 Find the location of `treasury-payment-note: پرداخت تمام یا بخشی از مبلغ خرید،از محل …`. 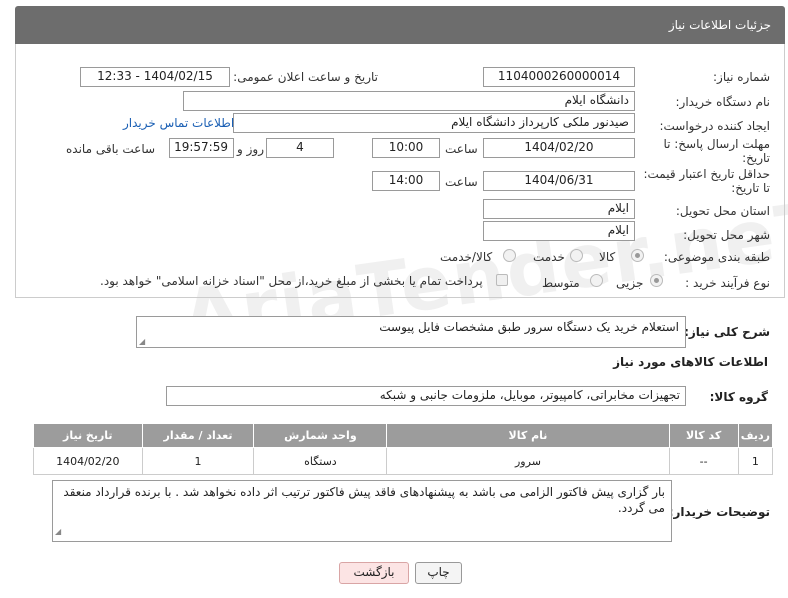

treasury-payment-note: پرداخت تمام یا بخشی از مبلغ خرید،از محل … is located at coordinates (291, 281).